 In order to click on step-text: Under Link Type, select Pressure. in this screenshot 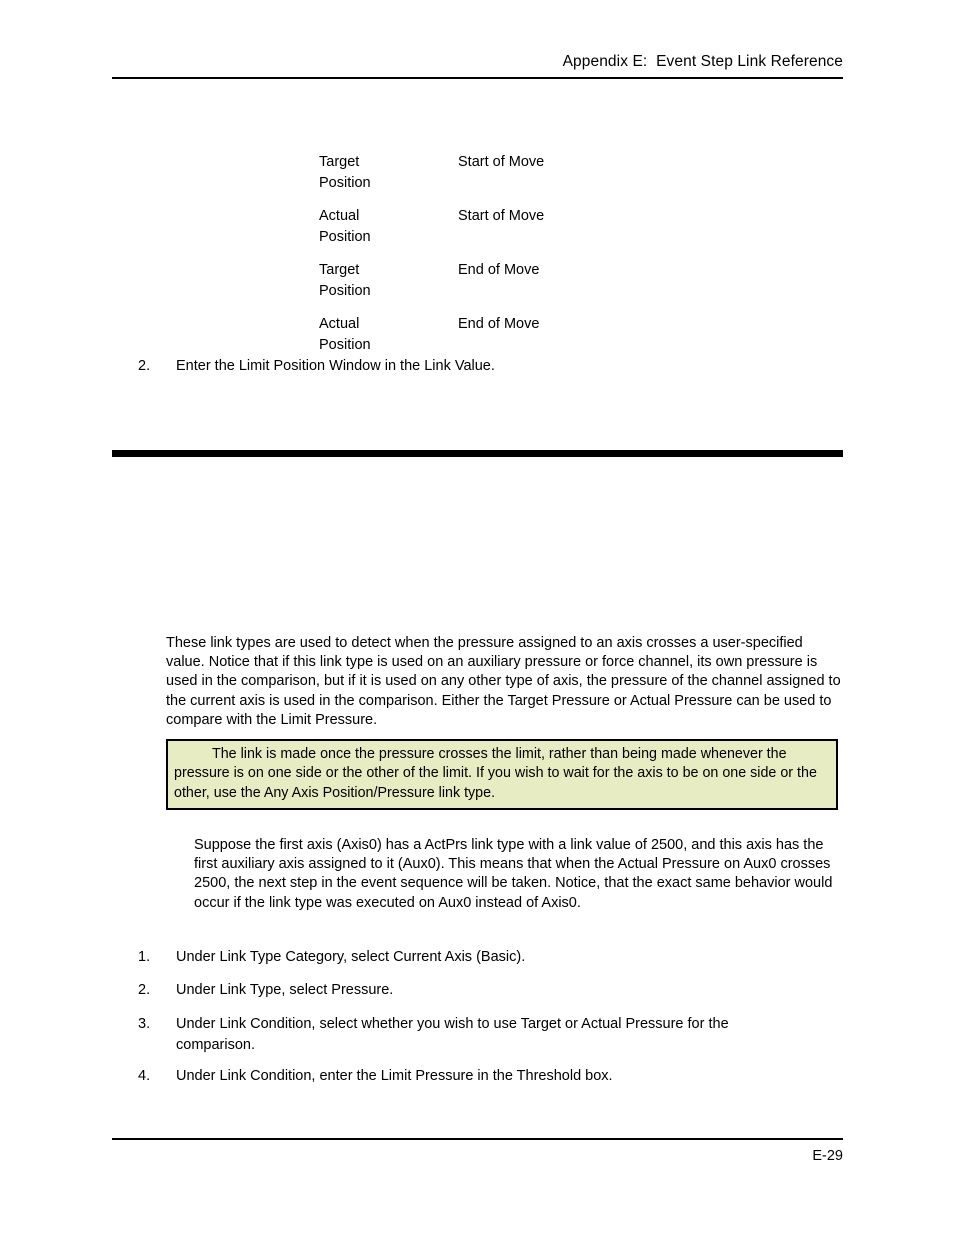, I will do `click(285, 990)`.